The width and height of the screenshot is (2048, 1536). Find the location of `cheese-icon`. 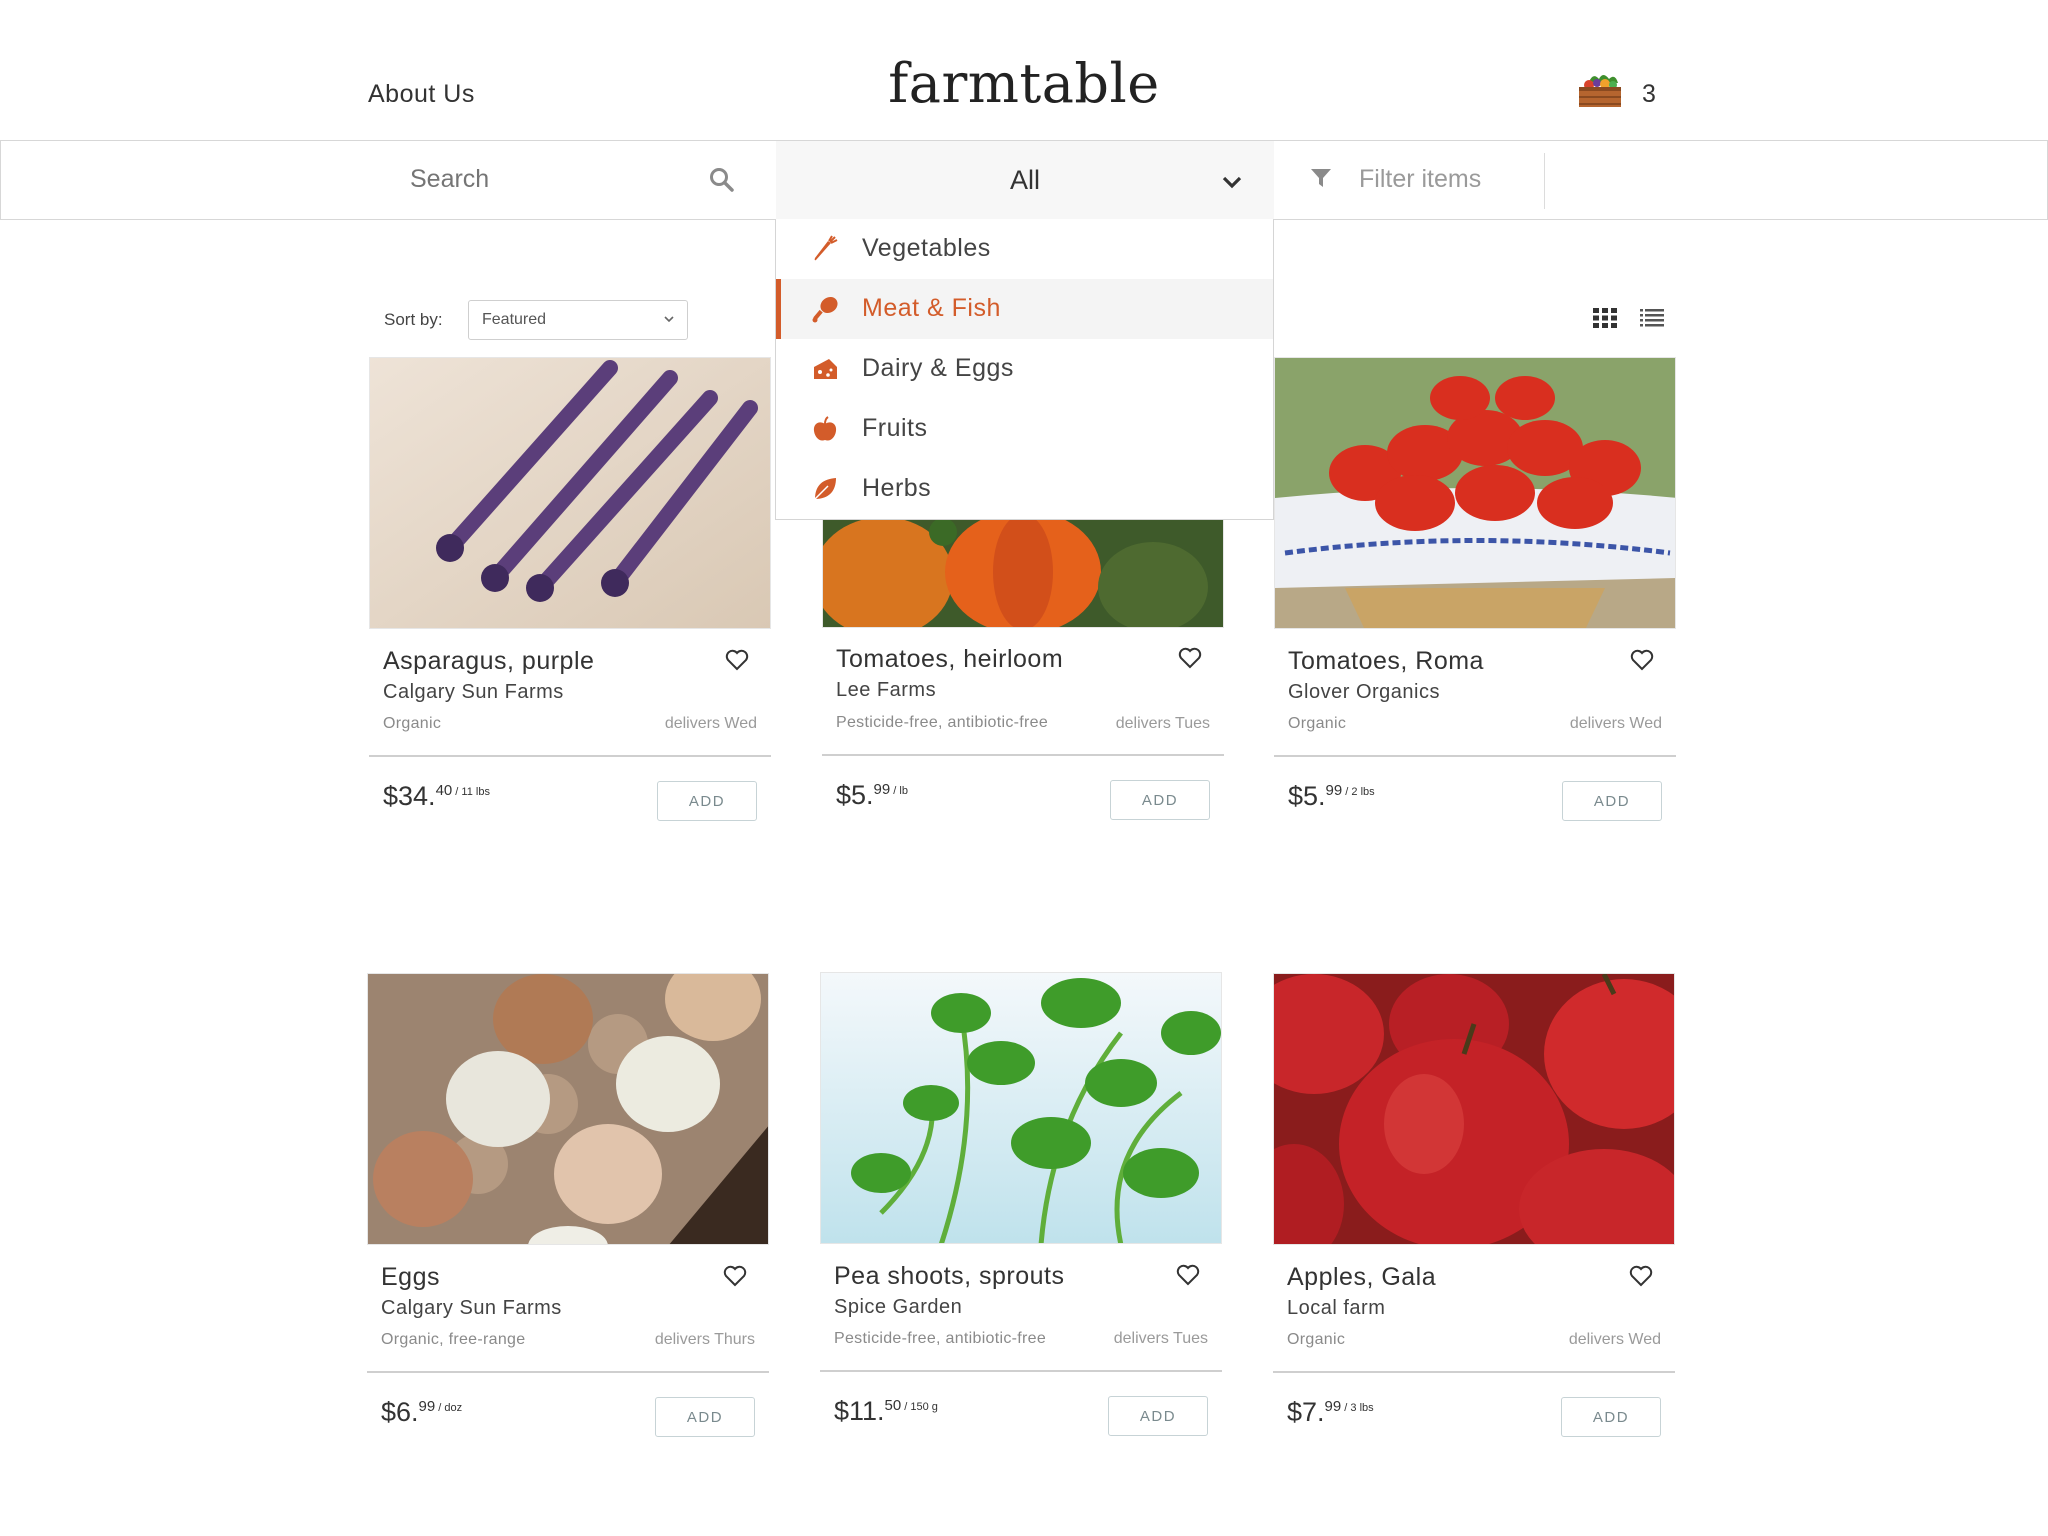

cheese-icon is located at coordinates (825, 369).